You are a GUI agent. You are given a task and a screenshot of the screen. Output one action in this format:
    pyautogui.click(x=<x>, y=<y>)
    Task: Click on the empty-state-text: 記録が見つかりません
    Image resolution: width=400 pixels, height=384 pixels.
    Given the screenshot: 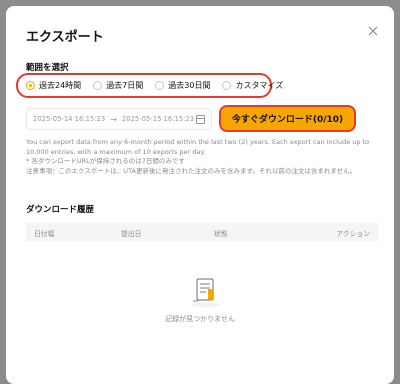 What is the action you would take?
    pyautogui.click(x=200, y=319)
    